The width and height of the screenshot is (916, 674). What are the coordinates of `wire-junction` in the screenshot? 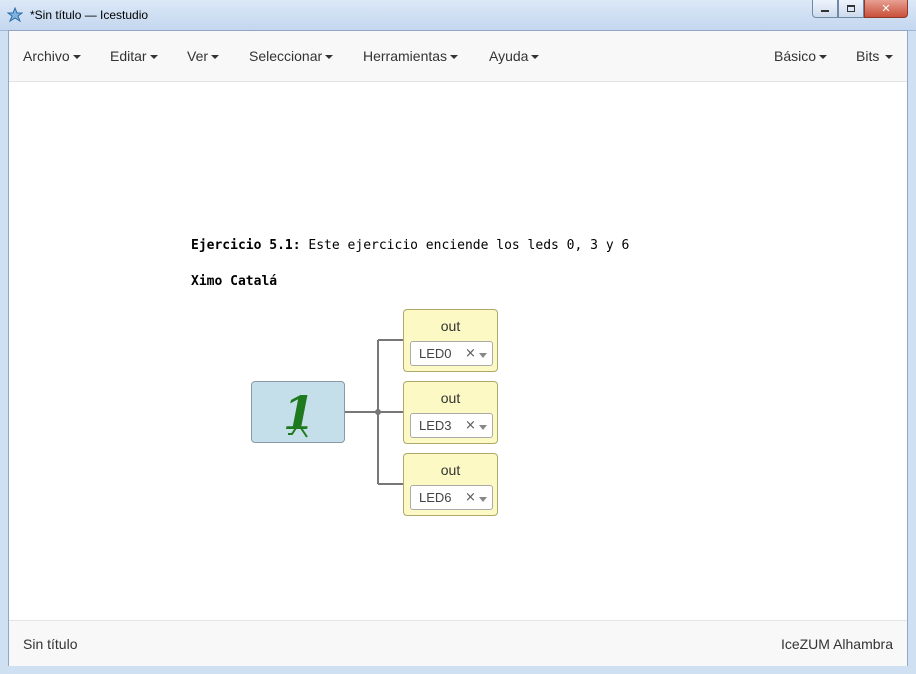 It's located at (378, 412).